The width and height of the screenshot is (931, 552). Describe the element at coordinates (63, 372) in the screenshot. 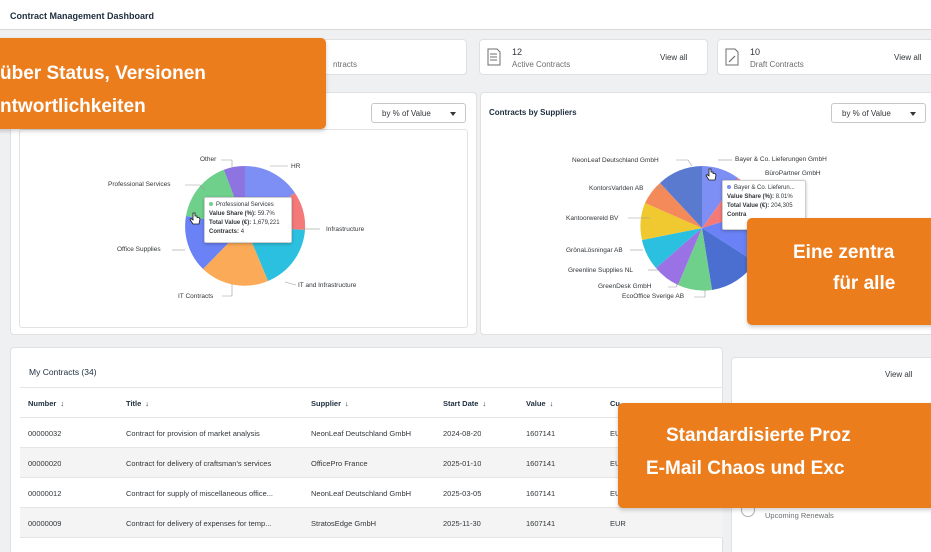

I see `table-title: My Contracts (34)` at that location.